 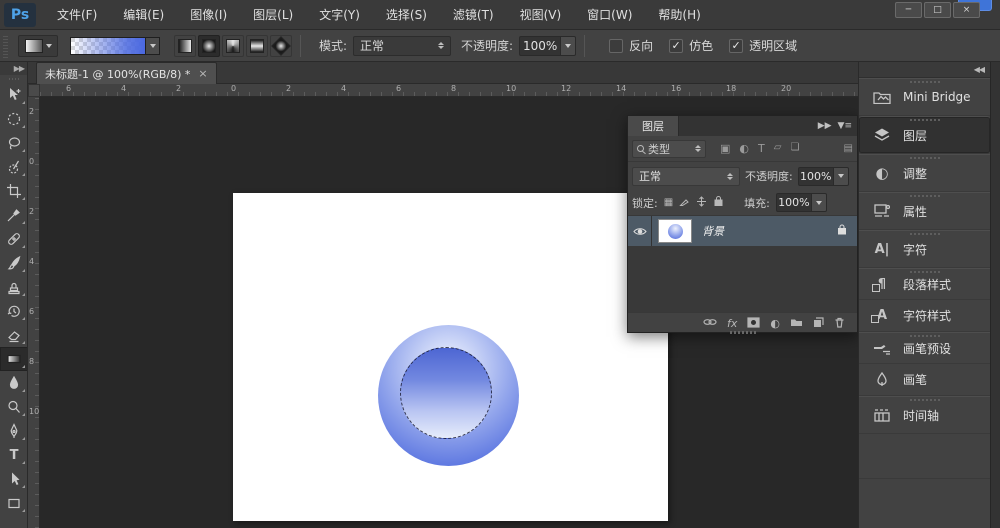 What do you see at coordinates (701, 202) in the screenshot?
I see `lock-position-icon` at bounding box center [701, 202].